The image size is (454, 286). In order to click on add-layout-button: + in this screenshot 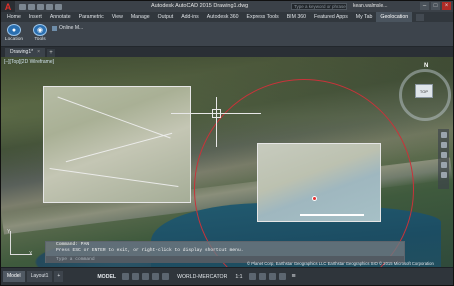, I will do `click(59, 276)`.